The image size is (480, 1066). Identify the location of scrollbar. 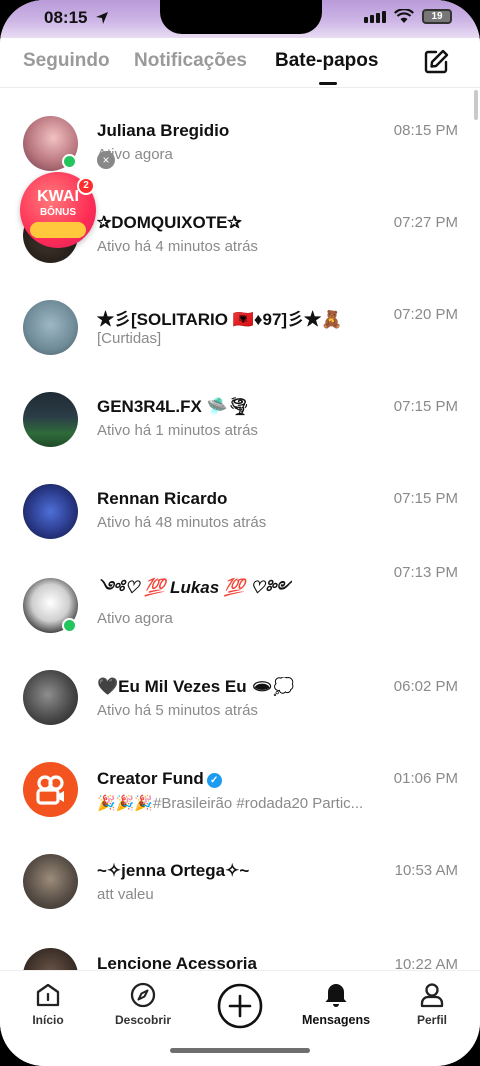
(476, 105).